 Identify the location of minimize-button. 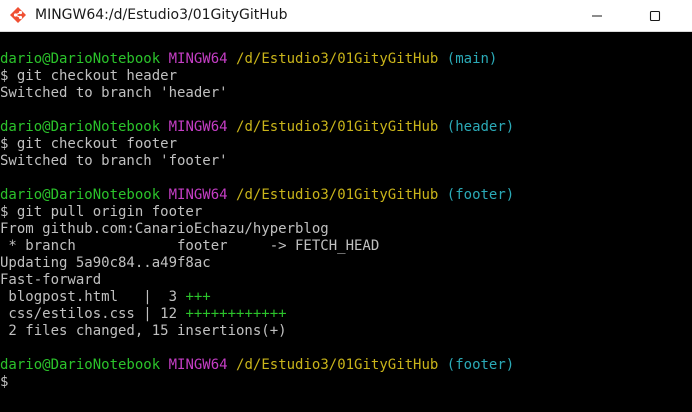
(597, 16).